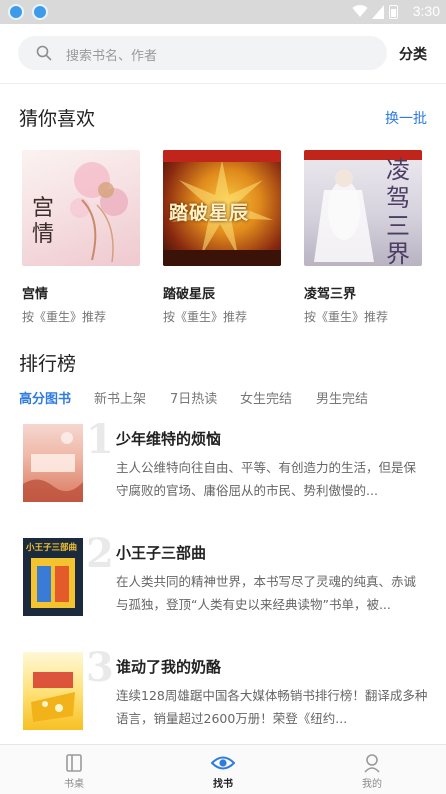  What do you see at coordinates (100, 667) in the screenshot?
I see `rank-number: 3` at bounding box center [100, 667].